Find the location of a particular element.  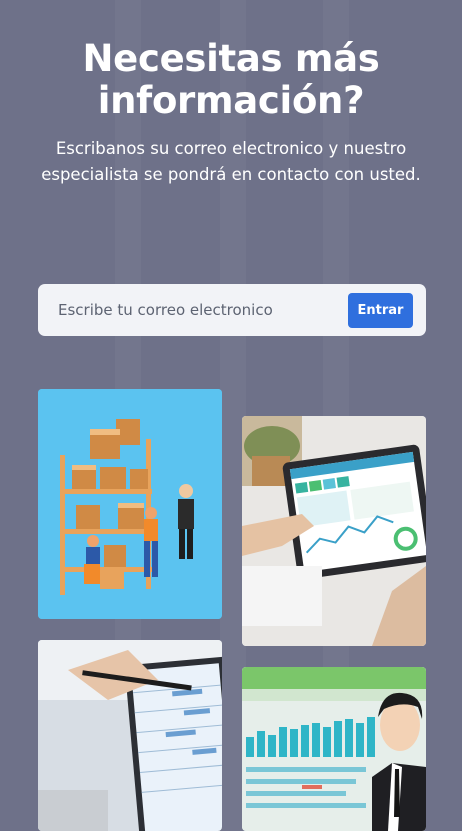

laptop-gantt-photo is located at coordinates (130, 735).